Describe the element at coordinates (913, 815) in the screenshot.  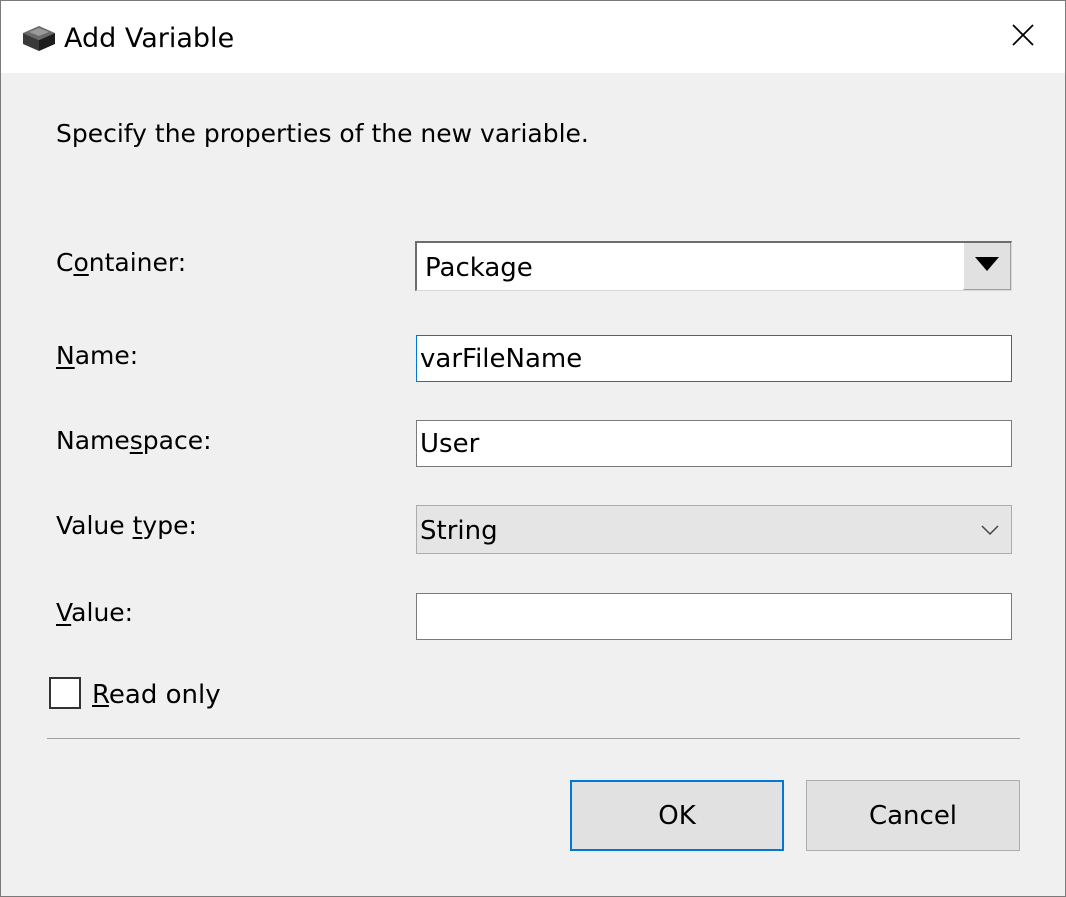
I see `cancel-button: Cancel` at that location.